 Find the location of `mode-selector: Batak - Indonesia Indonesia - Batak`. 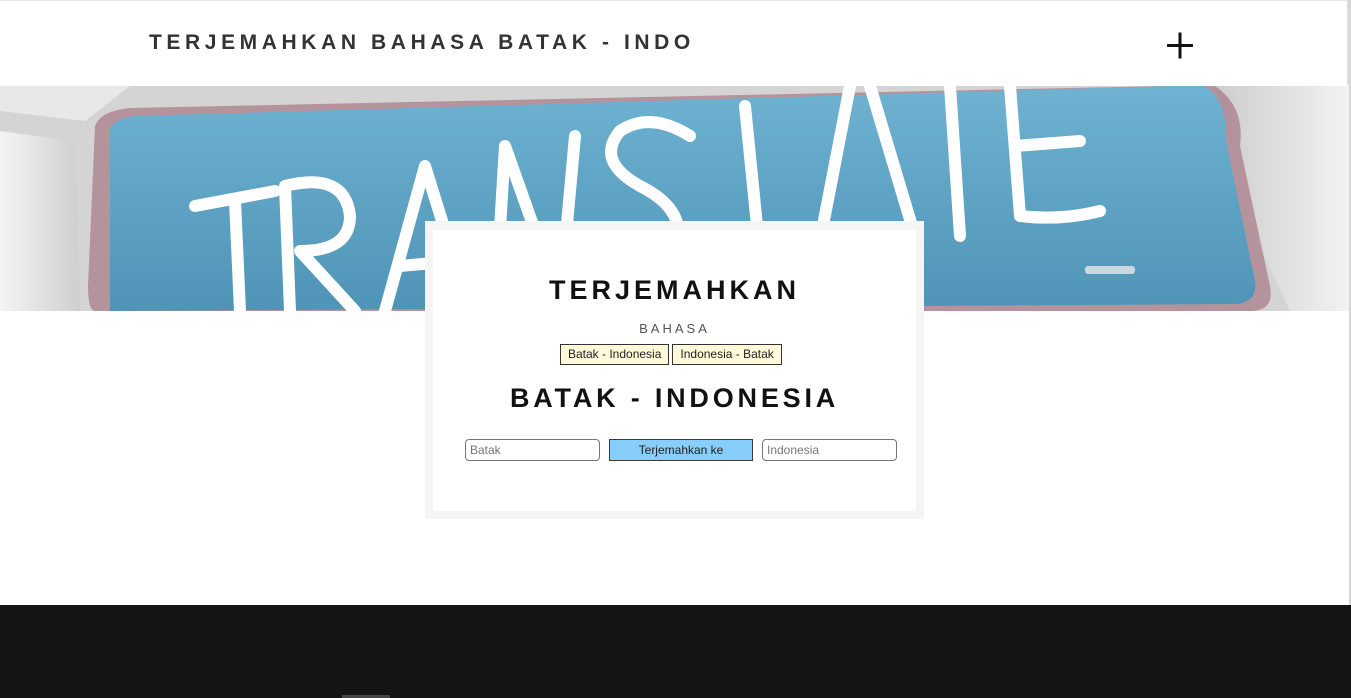

mode-selector: Batak - Indonesia Indonesia - Batak is located at coordinates (671, 355).